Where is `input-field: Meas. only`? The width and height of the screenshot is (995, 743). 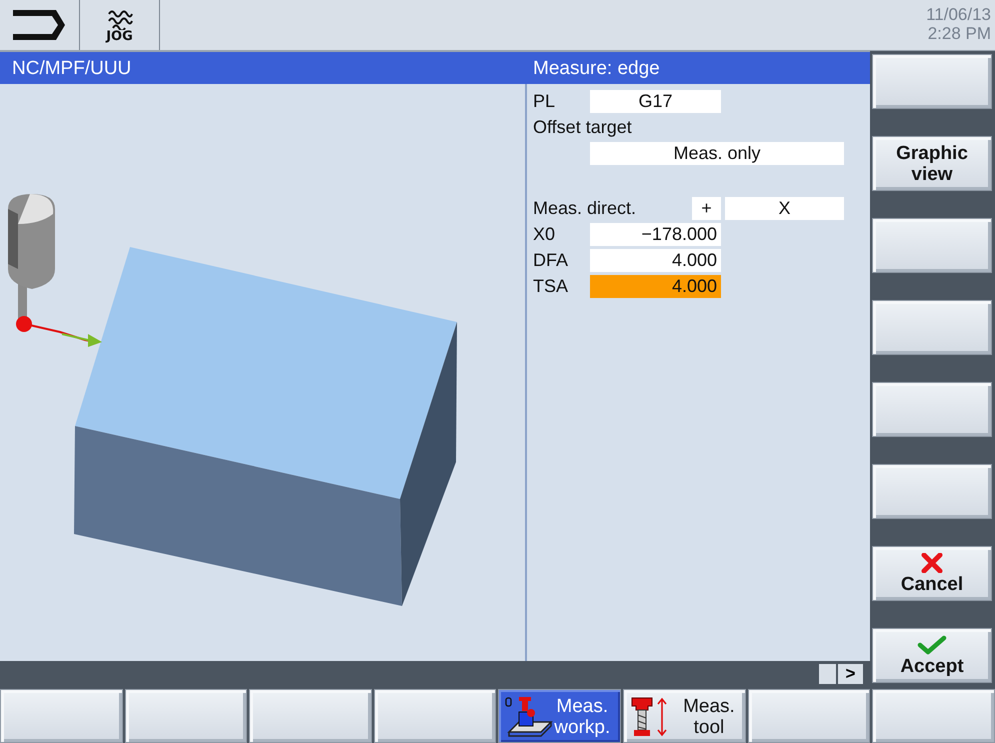
input-field: Meas. only is located at coordinates (717, 153).